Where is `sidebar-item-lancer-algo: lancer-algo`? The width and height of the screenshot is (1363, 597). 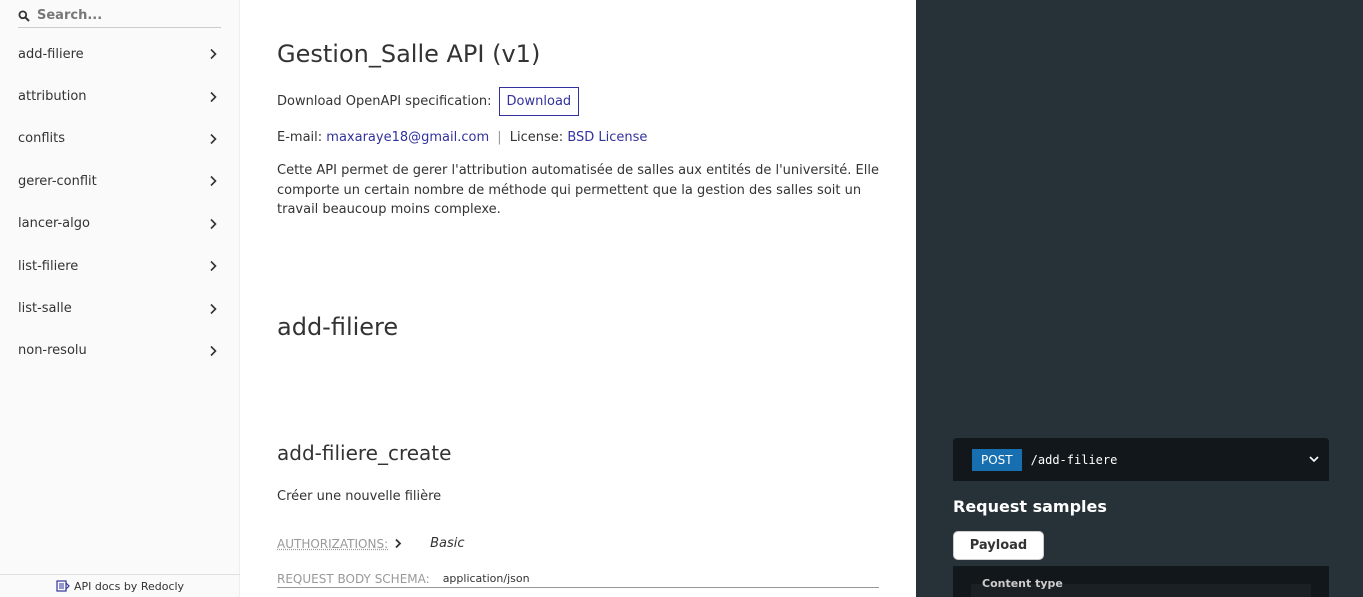
sidebar-item-lancer-algo: lancer-algo is located at coordinates (120, 224).